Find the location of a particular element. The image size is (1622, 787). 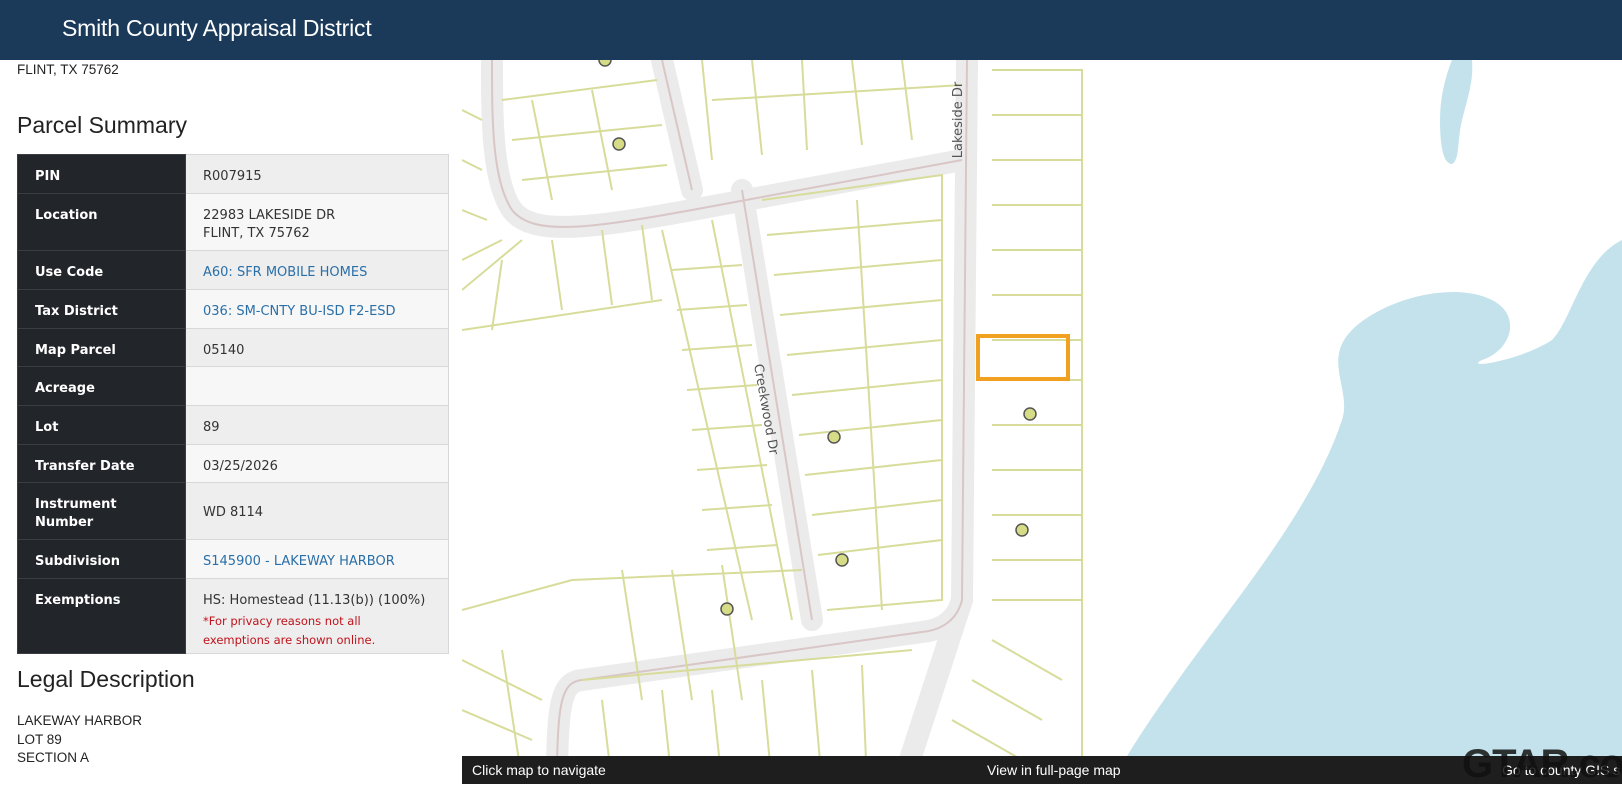

location-line-1: 22983 LAKESIDE DR is located at coordinates (269, 215).